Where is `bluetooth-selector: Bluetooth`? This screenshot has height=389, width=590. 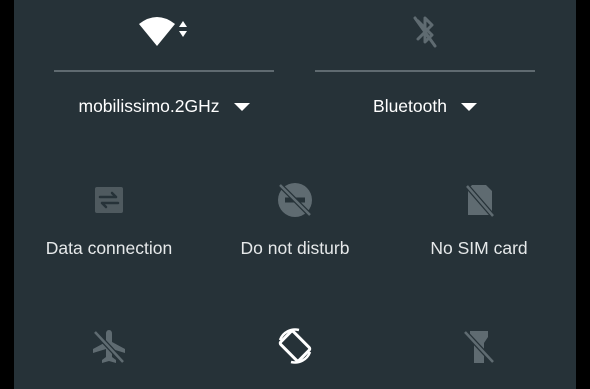 bluetooth-selector: Bluetooth is located at coordinates (425, 106).